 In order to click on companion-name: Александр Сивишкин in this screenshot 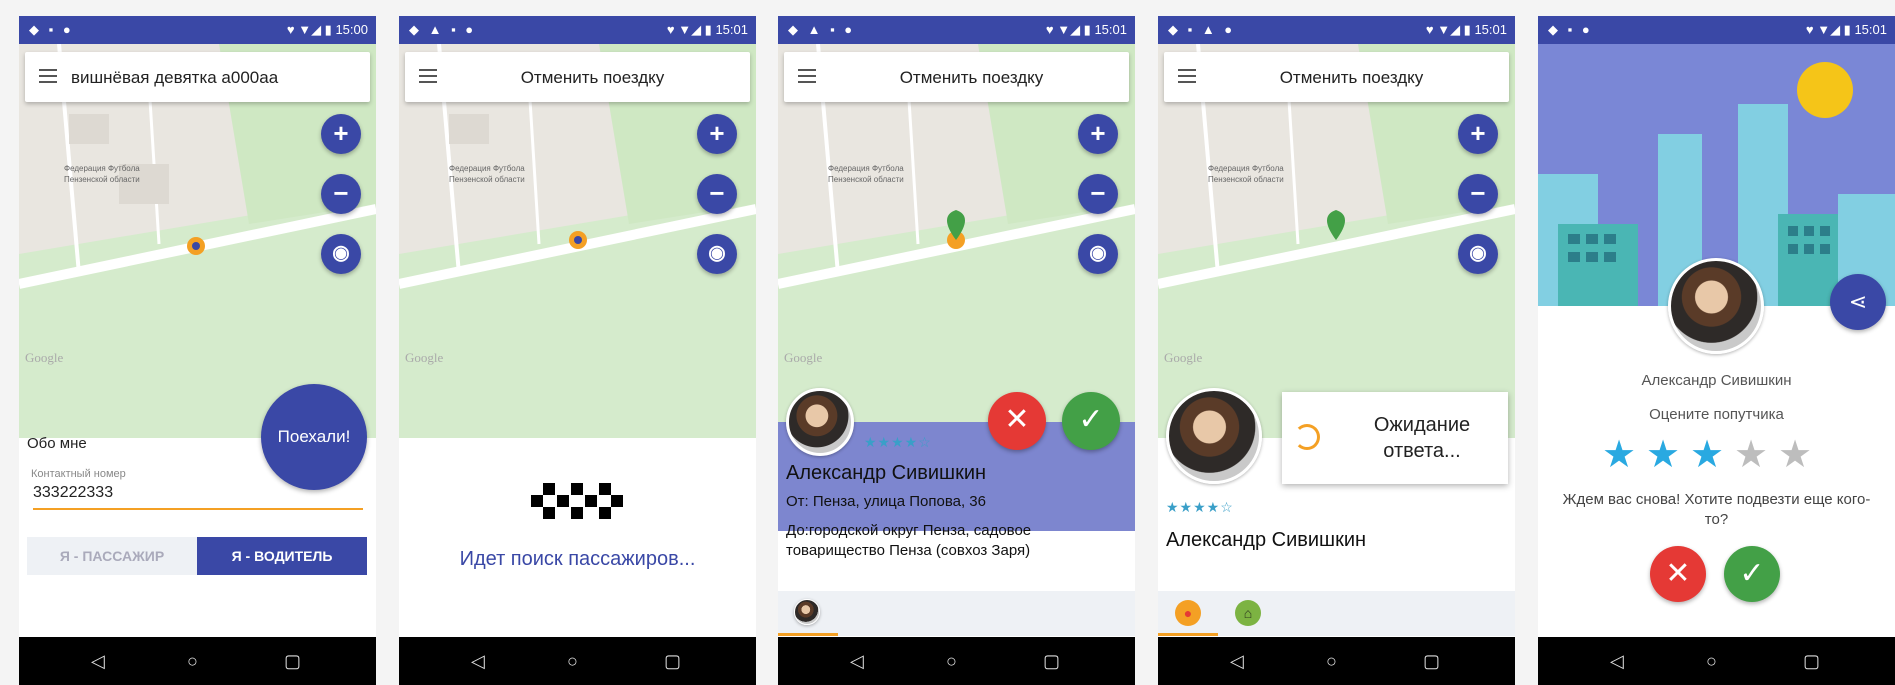, I will do `click(1716, 380)`.